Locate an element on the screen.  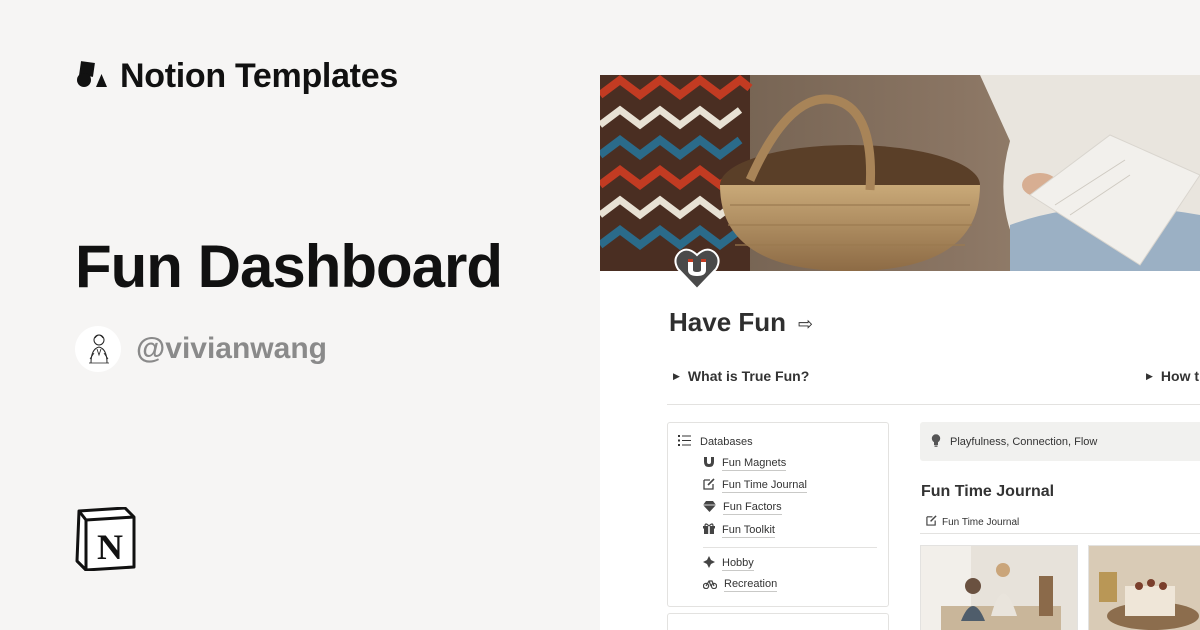
page-title: Have Fun ⇨ is located at coordinates (741, 322).